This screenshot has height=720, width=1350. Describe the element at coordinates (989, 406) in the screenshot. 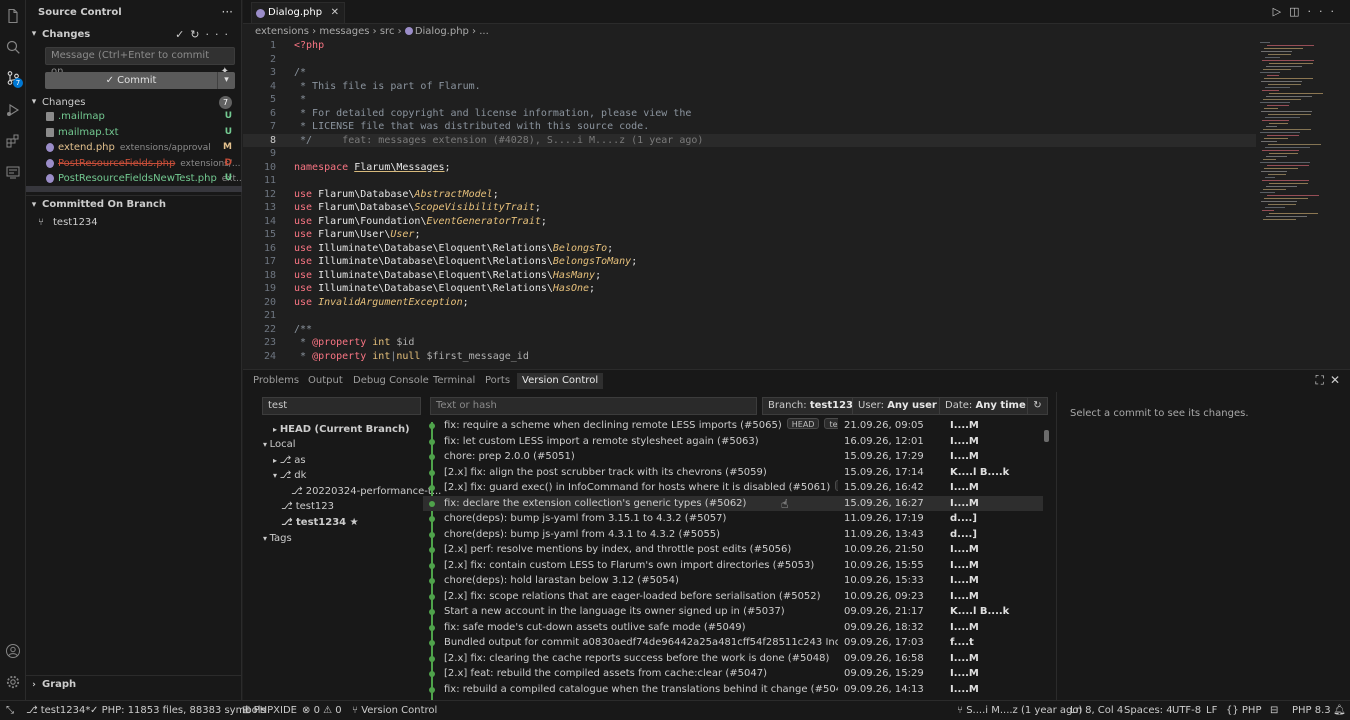

I see `date-filter: Date: Any time ▾` at that location.